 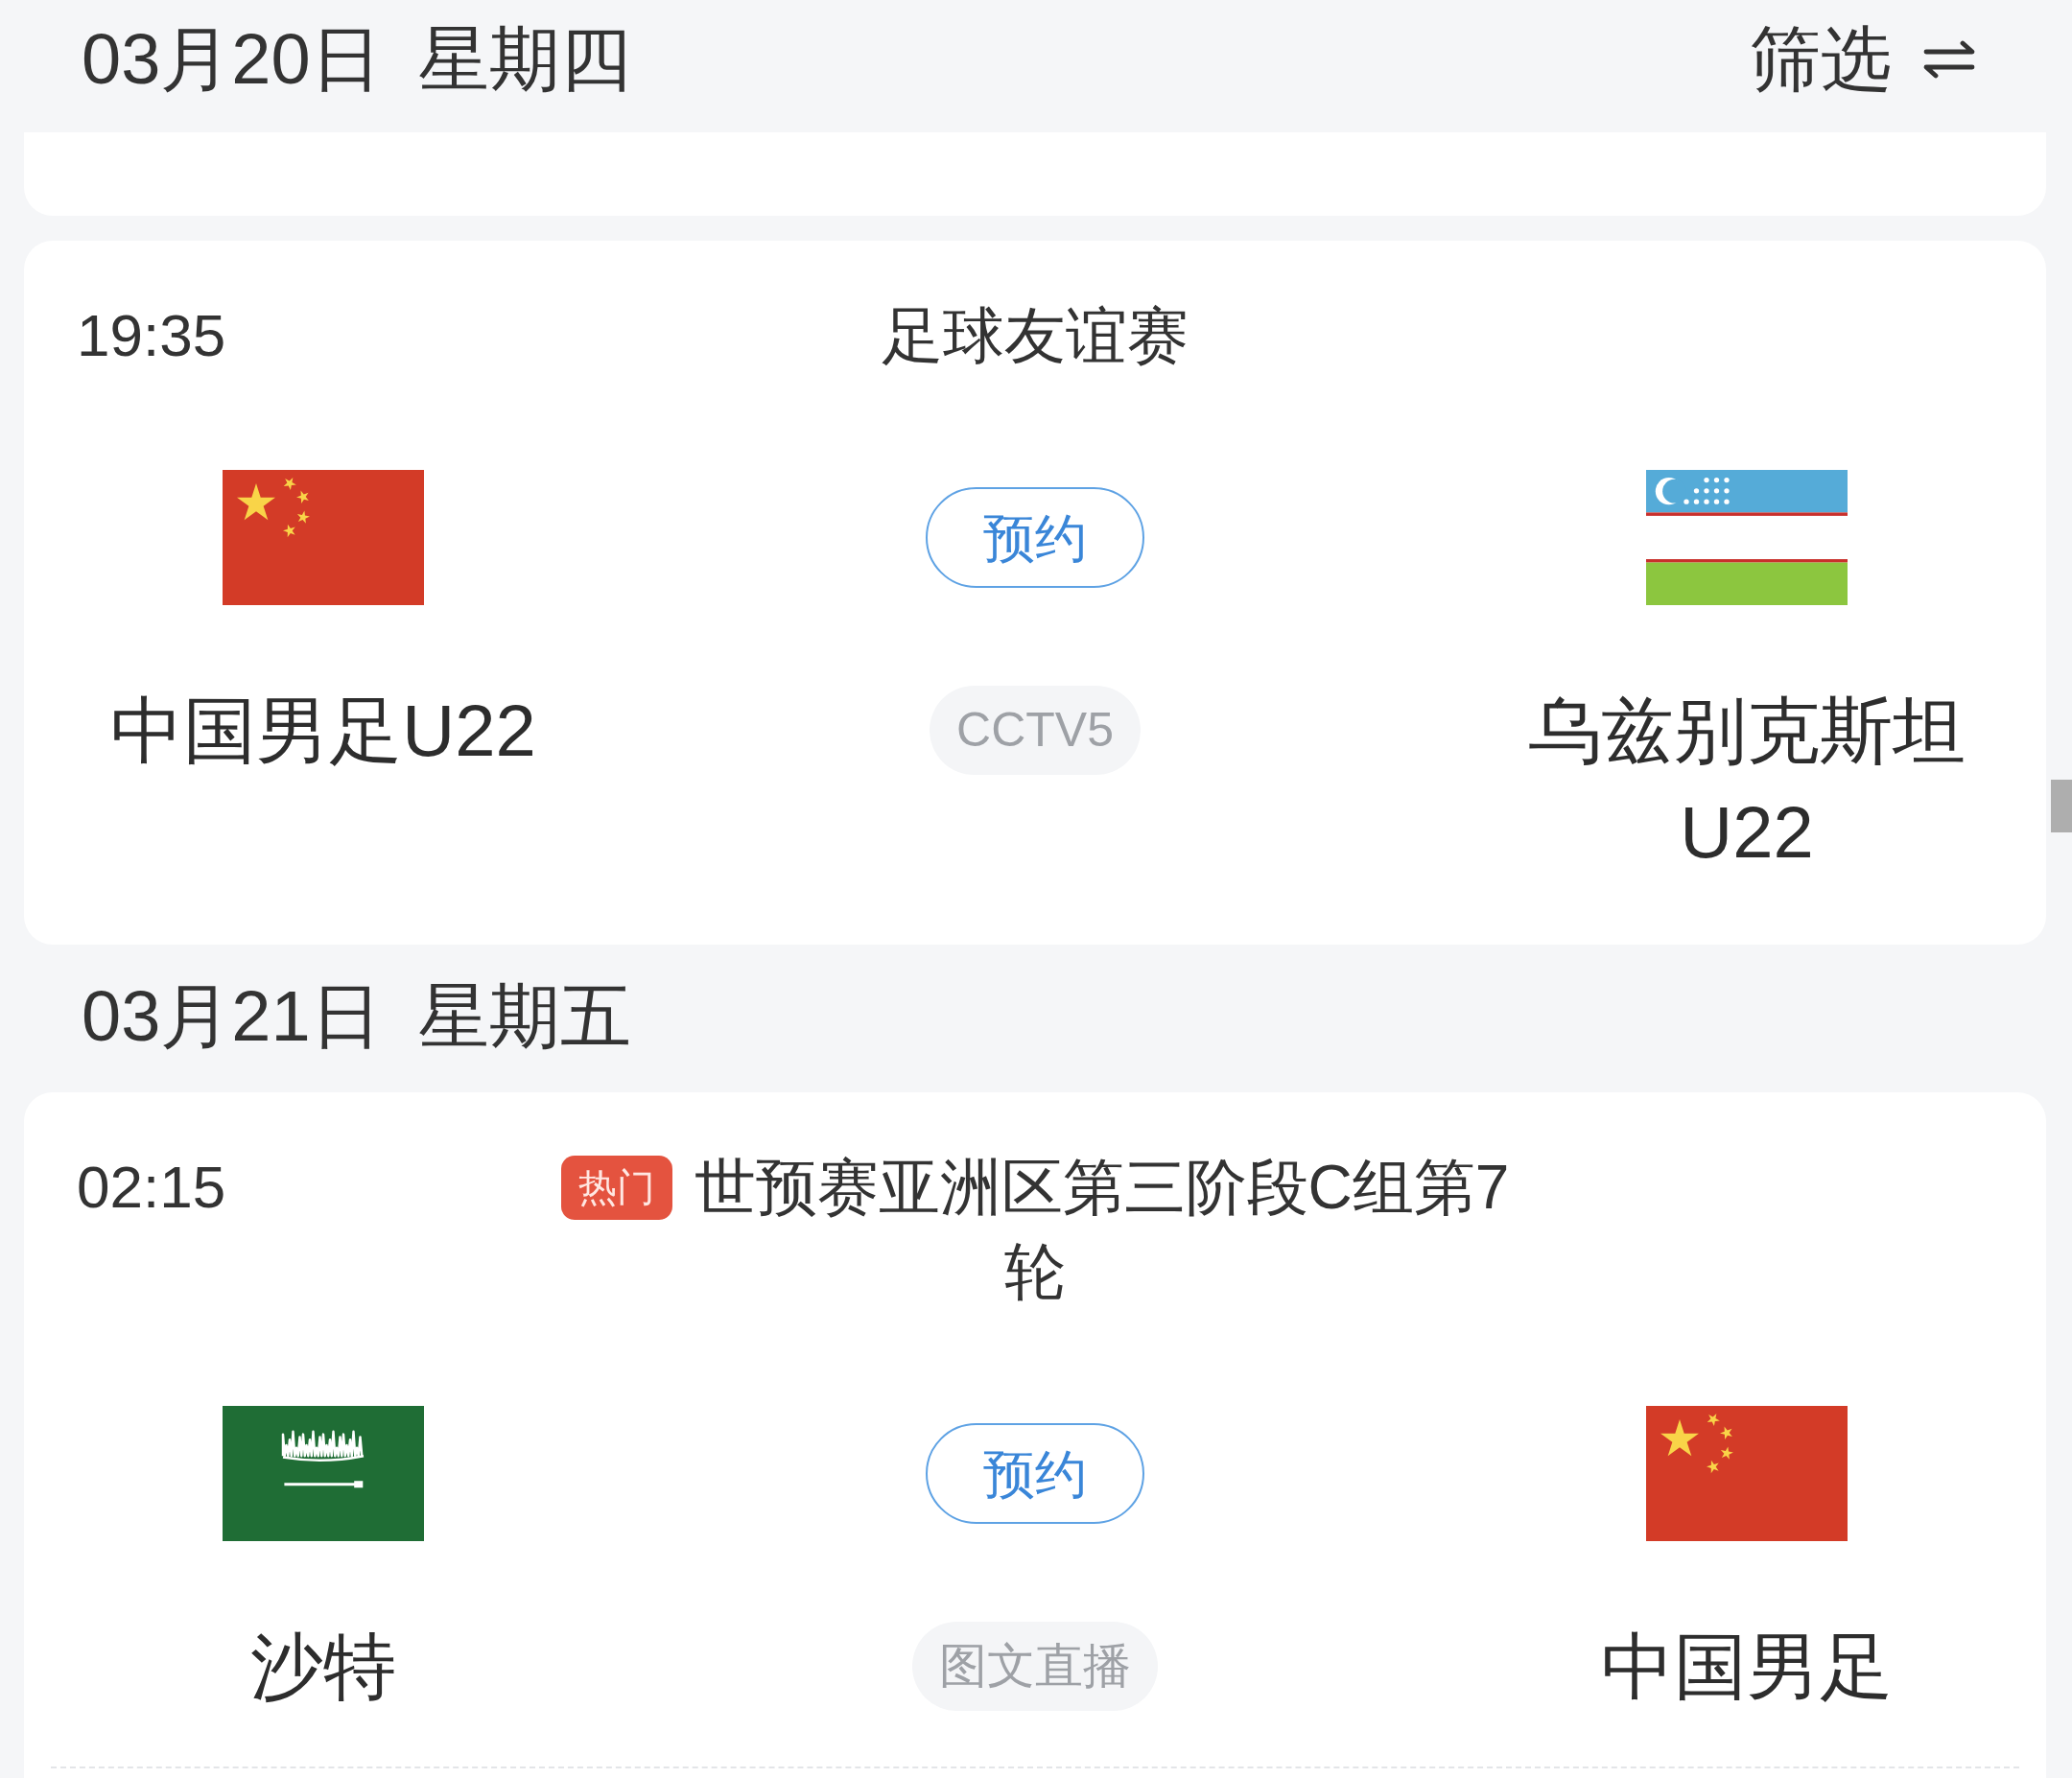 I want to click on filter-button: 筛选, so click(x=1863, y=59).